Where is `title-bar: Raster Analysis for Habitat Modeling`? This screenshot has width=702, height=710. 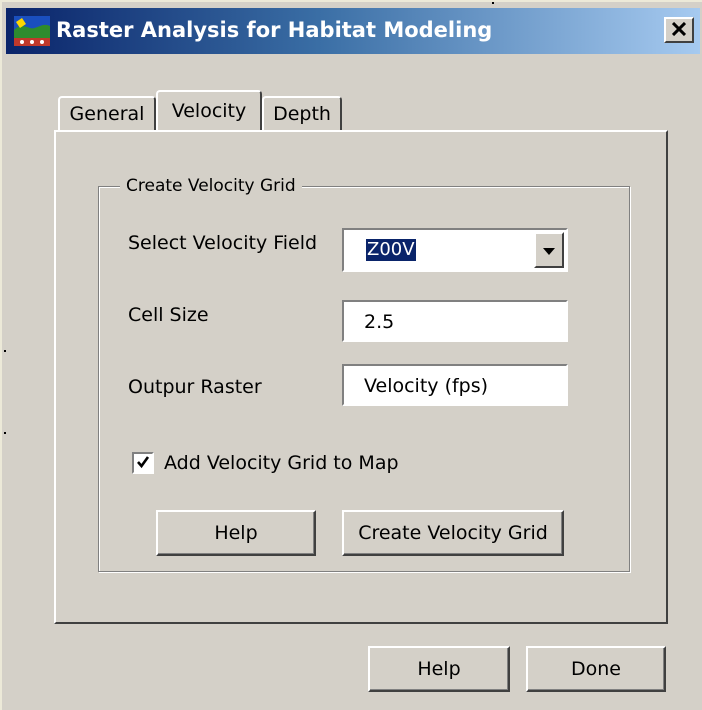
title-bar: Raster Analysis for Habitat Modeling is located at coordinates (353, 31).